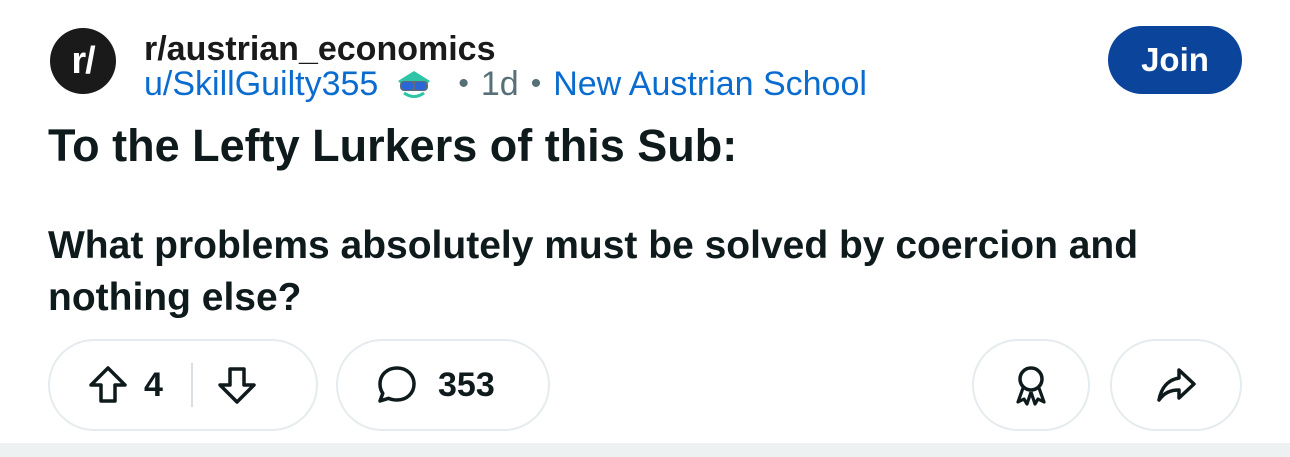 This screenshot has height=457, width=1290. I want to click on arrow-up-icon, so click(108, 384).